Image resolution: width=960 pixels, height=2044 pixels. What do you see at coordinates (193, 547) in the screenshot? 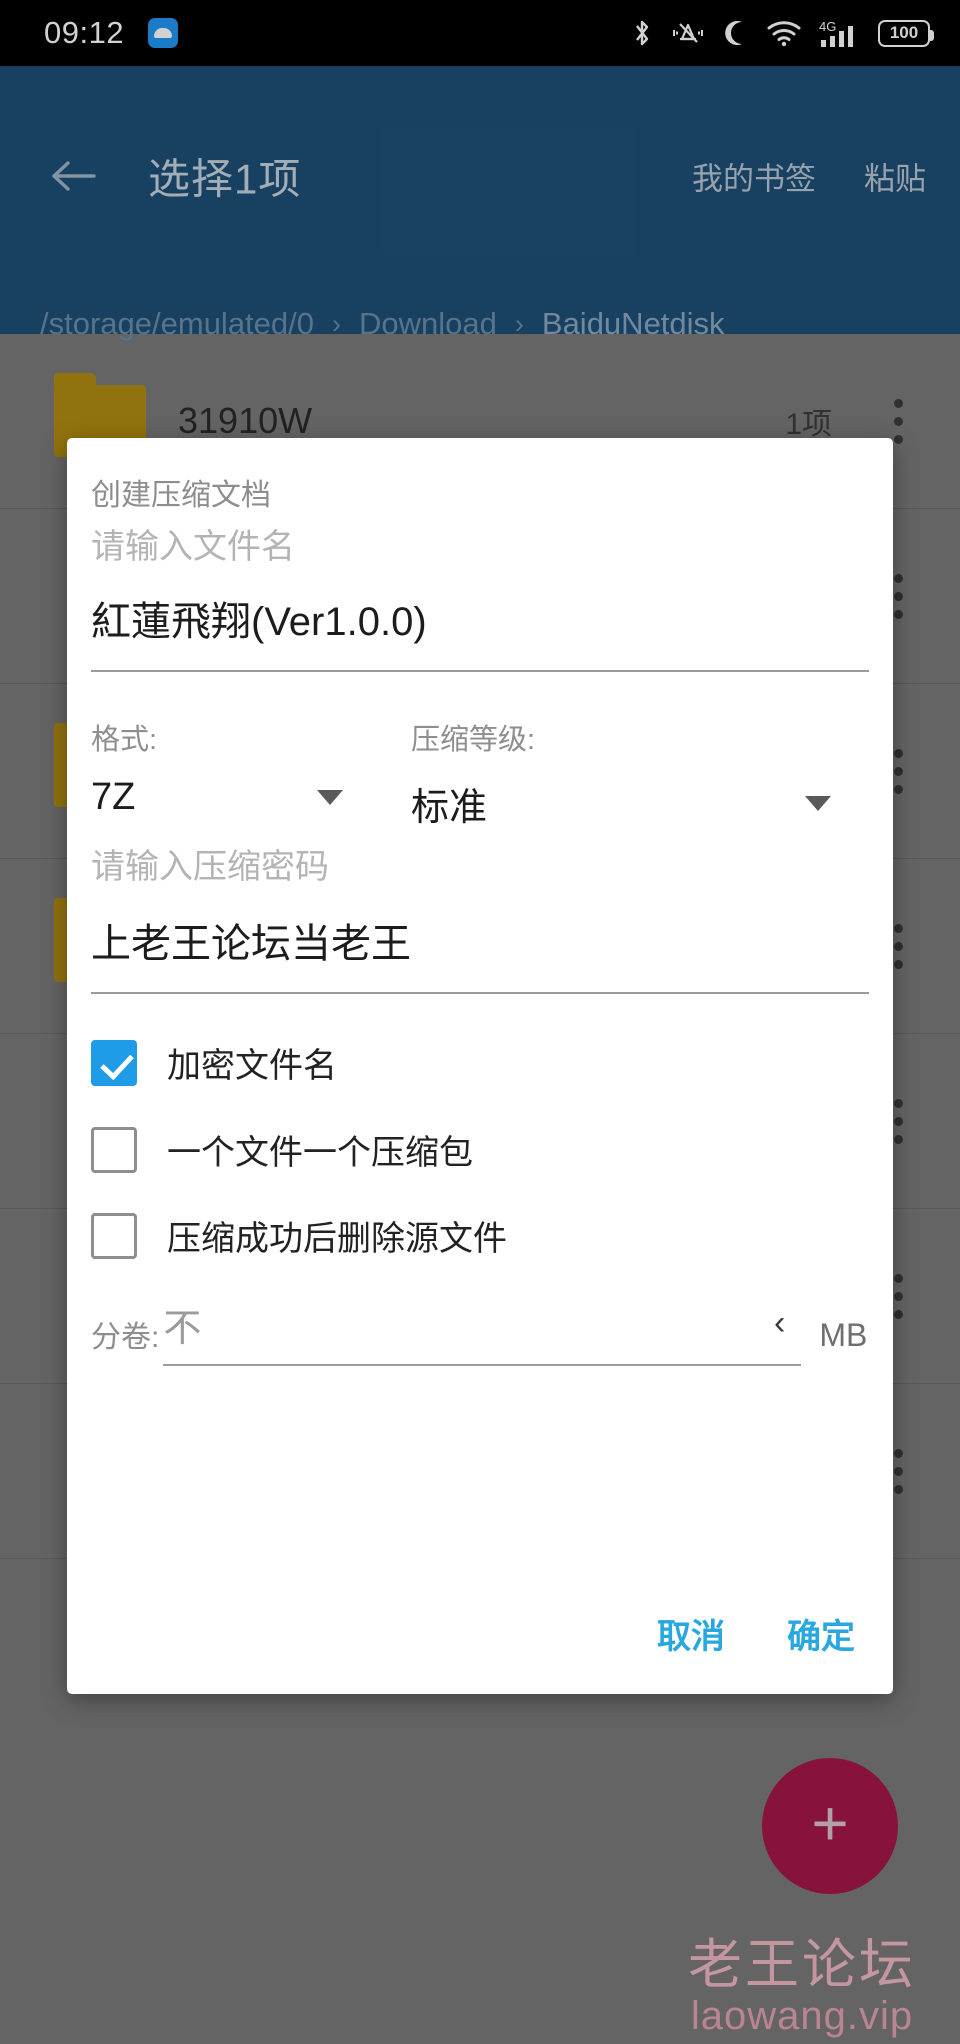
I see `filename-placeholder: 请输入文件名` at bounding box center [193, 547].